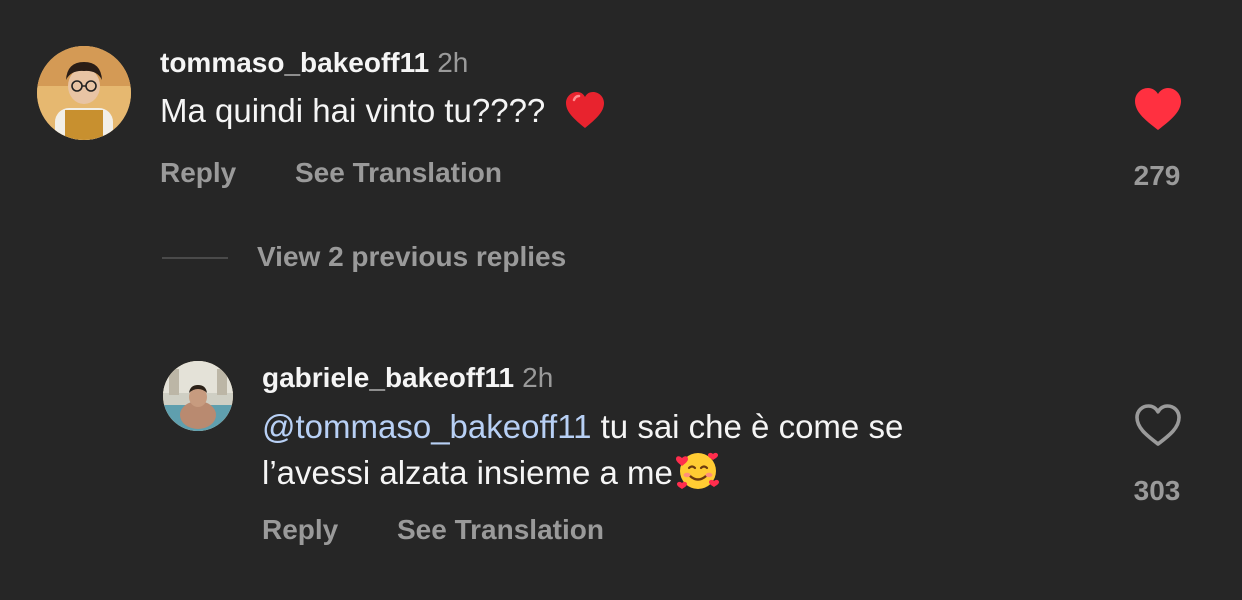  Describe the element at coordinates (585, 110) in the screenshot. I see `red-heart-emoji` at that location.